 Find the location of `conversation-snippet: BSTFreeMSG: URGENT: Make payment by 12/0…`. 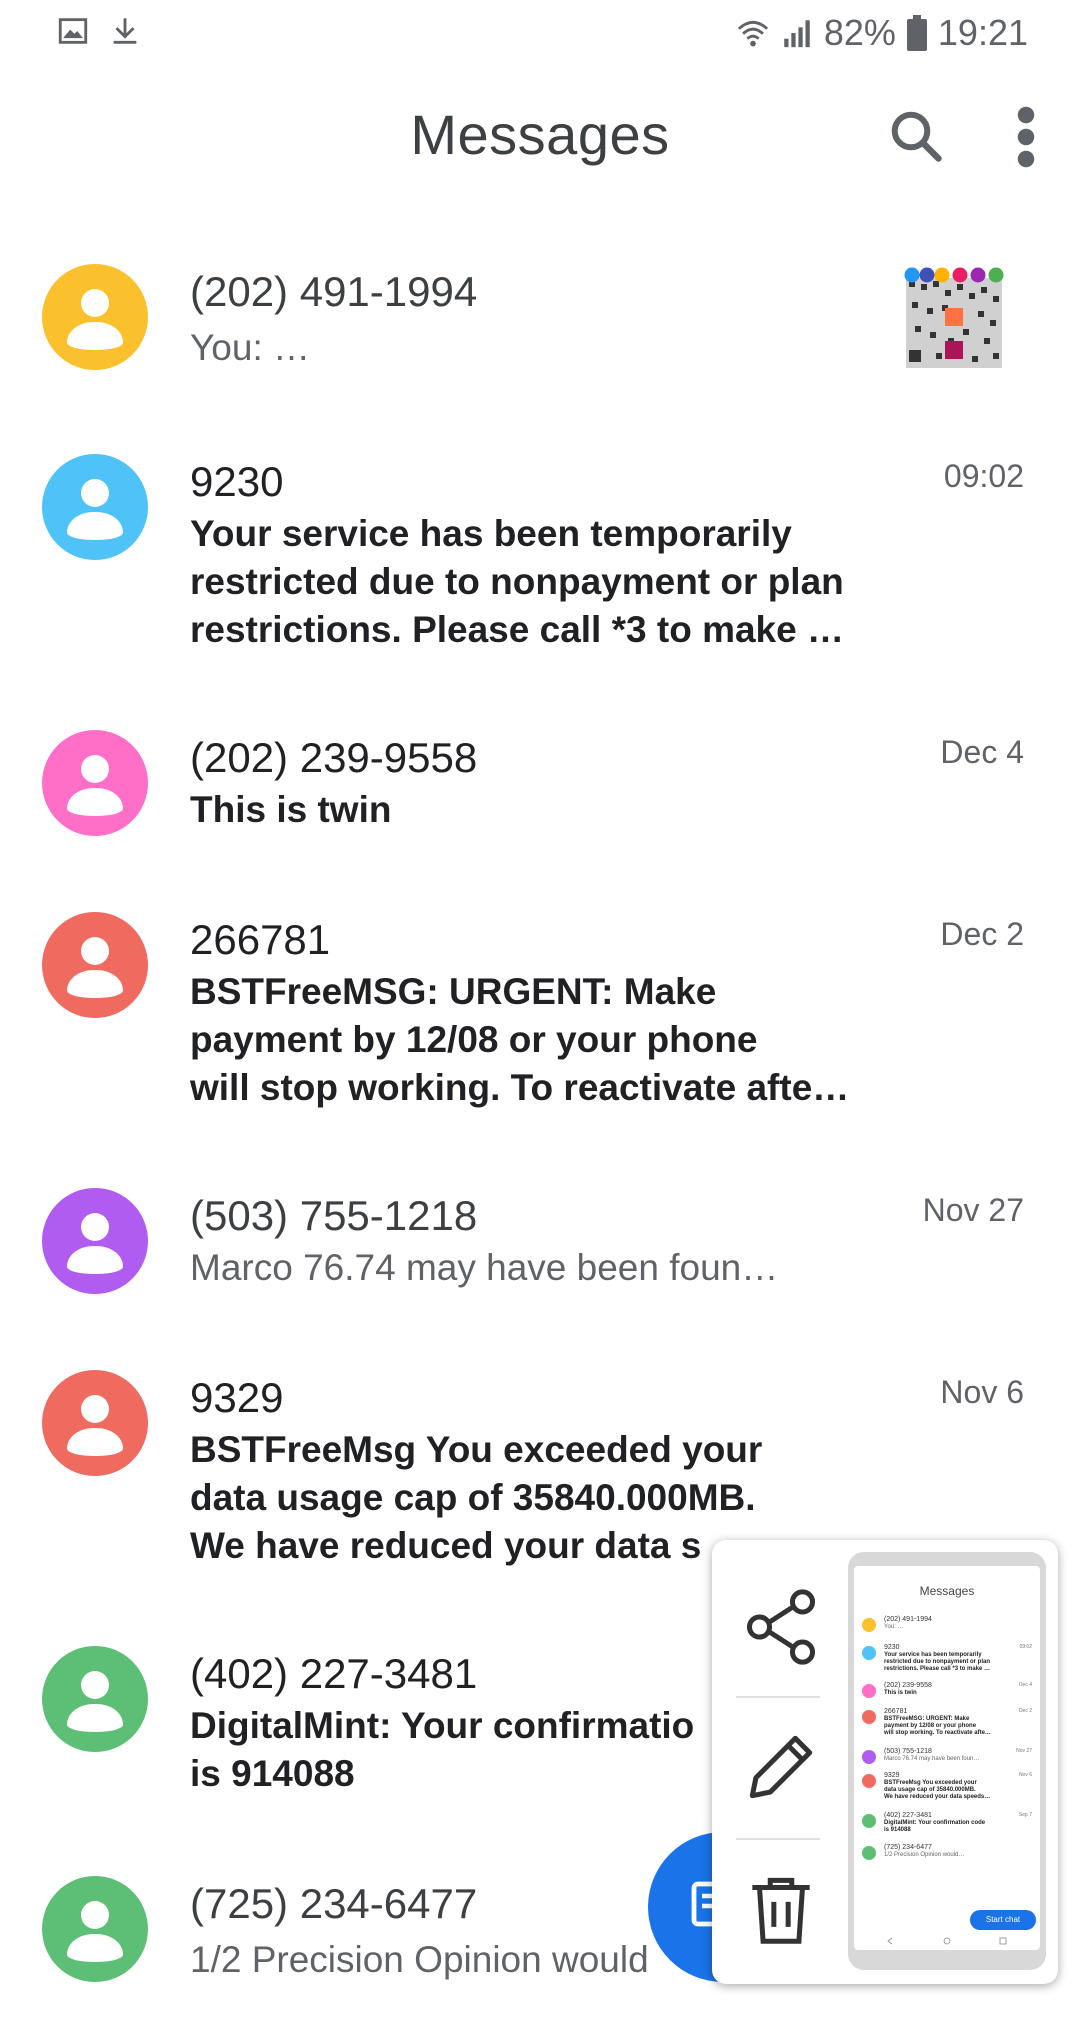

conversation-snippet: BSTFreeMSG: URGENT: Make payment by 12/0… is located at coordinates (520, 1039).